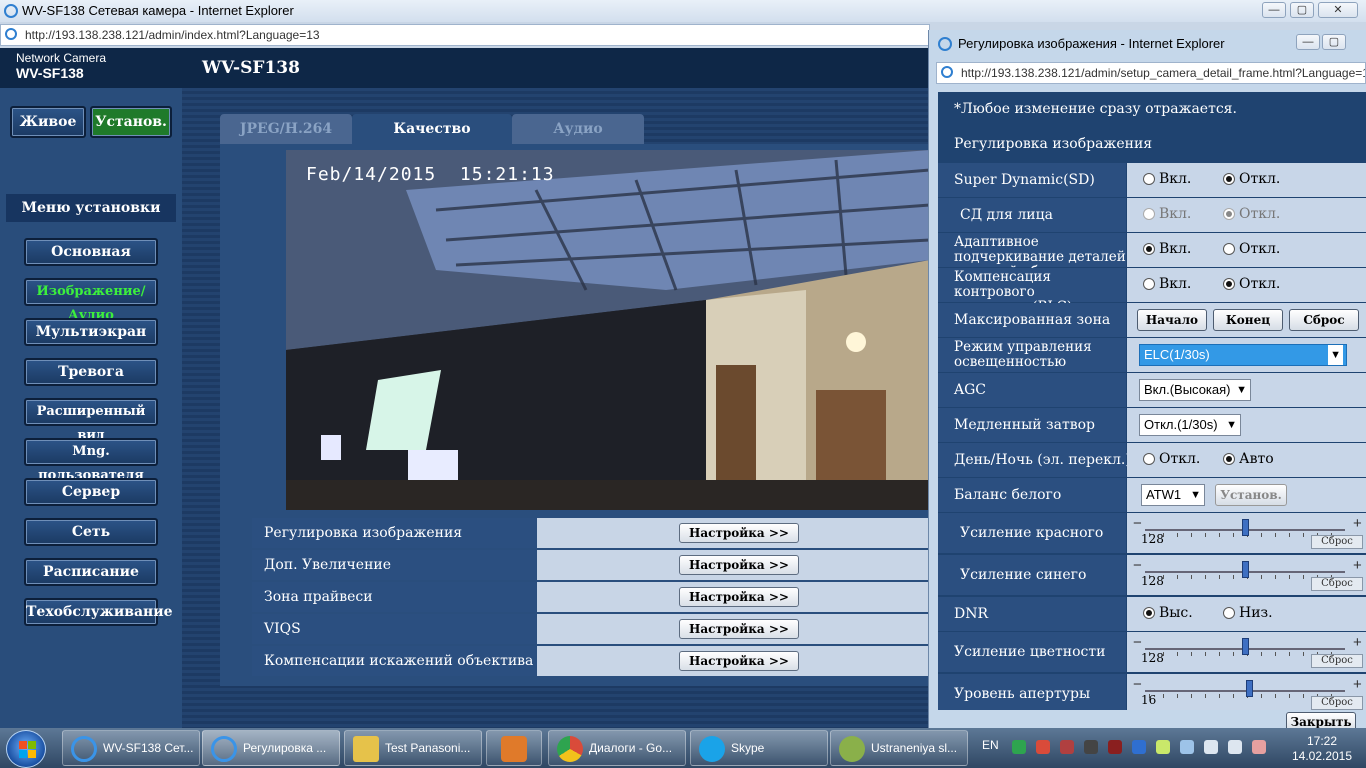  What do you see at coordinates (1337, 661) in the screenshot?
I see `color-gain-reset-button: Сброс` at bounding box center [1337, 661].